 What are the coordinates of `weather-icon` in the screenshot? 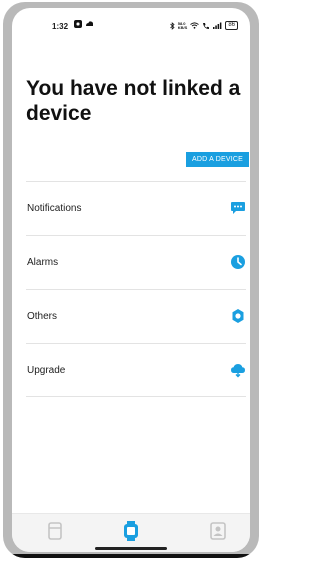 It's located at (90, 23).